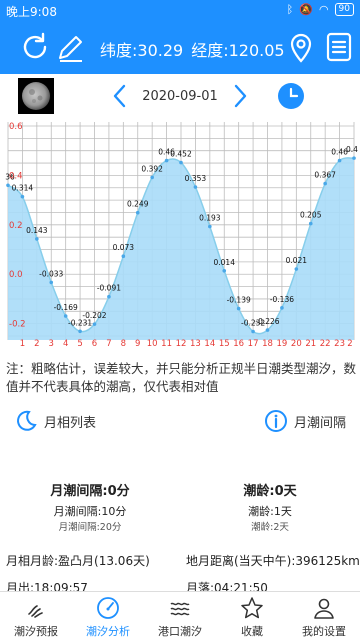  I want to click on lunar-tide-interval-button: 月潮间隔, so click(305, 421).